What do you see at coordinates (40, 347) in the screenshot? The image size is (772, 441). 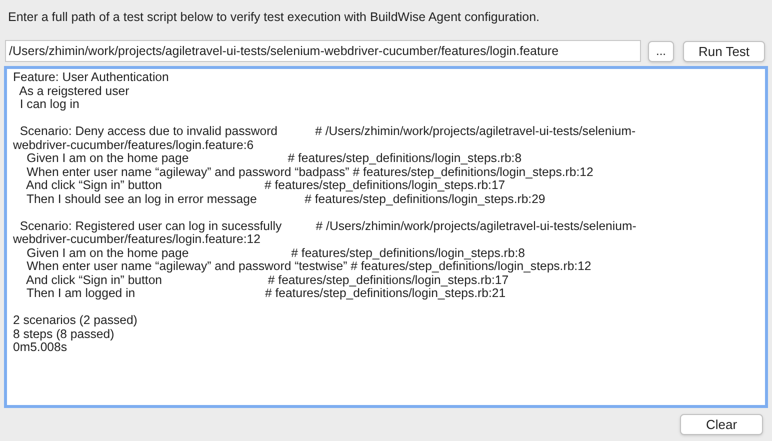 I see `output-line: 0m5.008s` at bounding box center [40, 347].